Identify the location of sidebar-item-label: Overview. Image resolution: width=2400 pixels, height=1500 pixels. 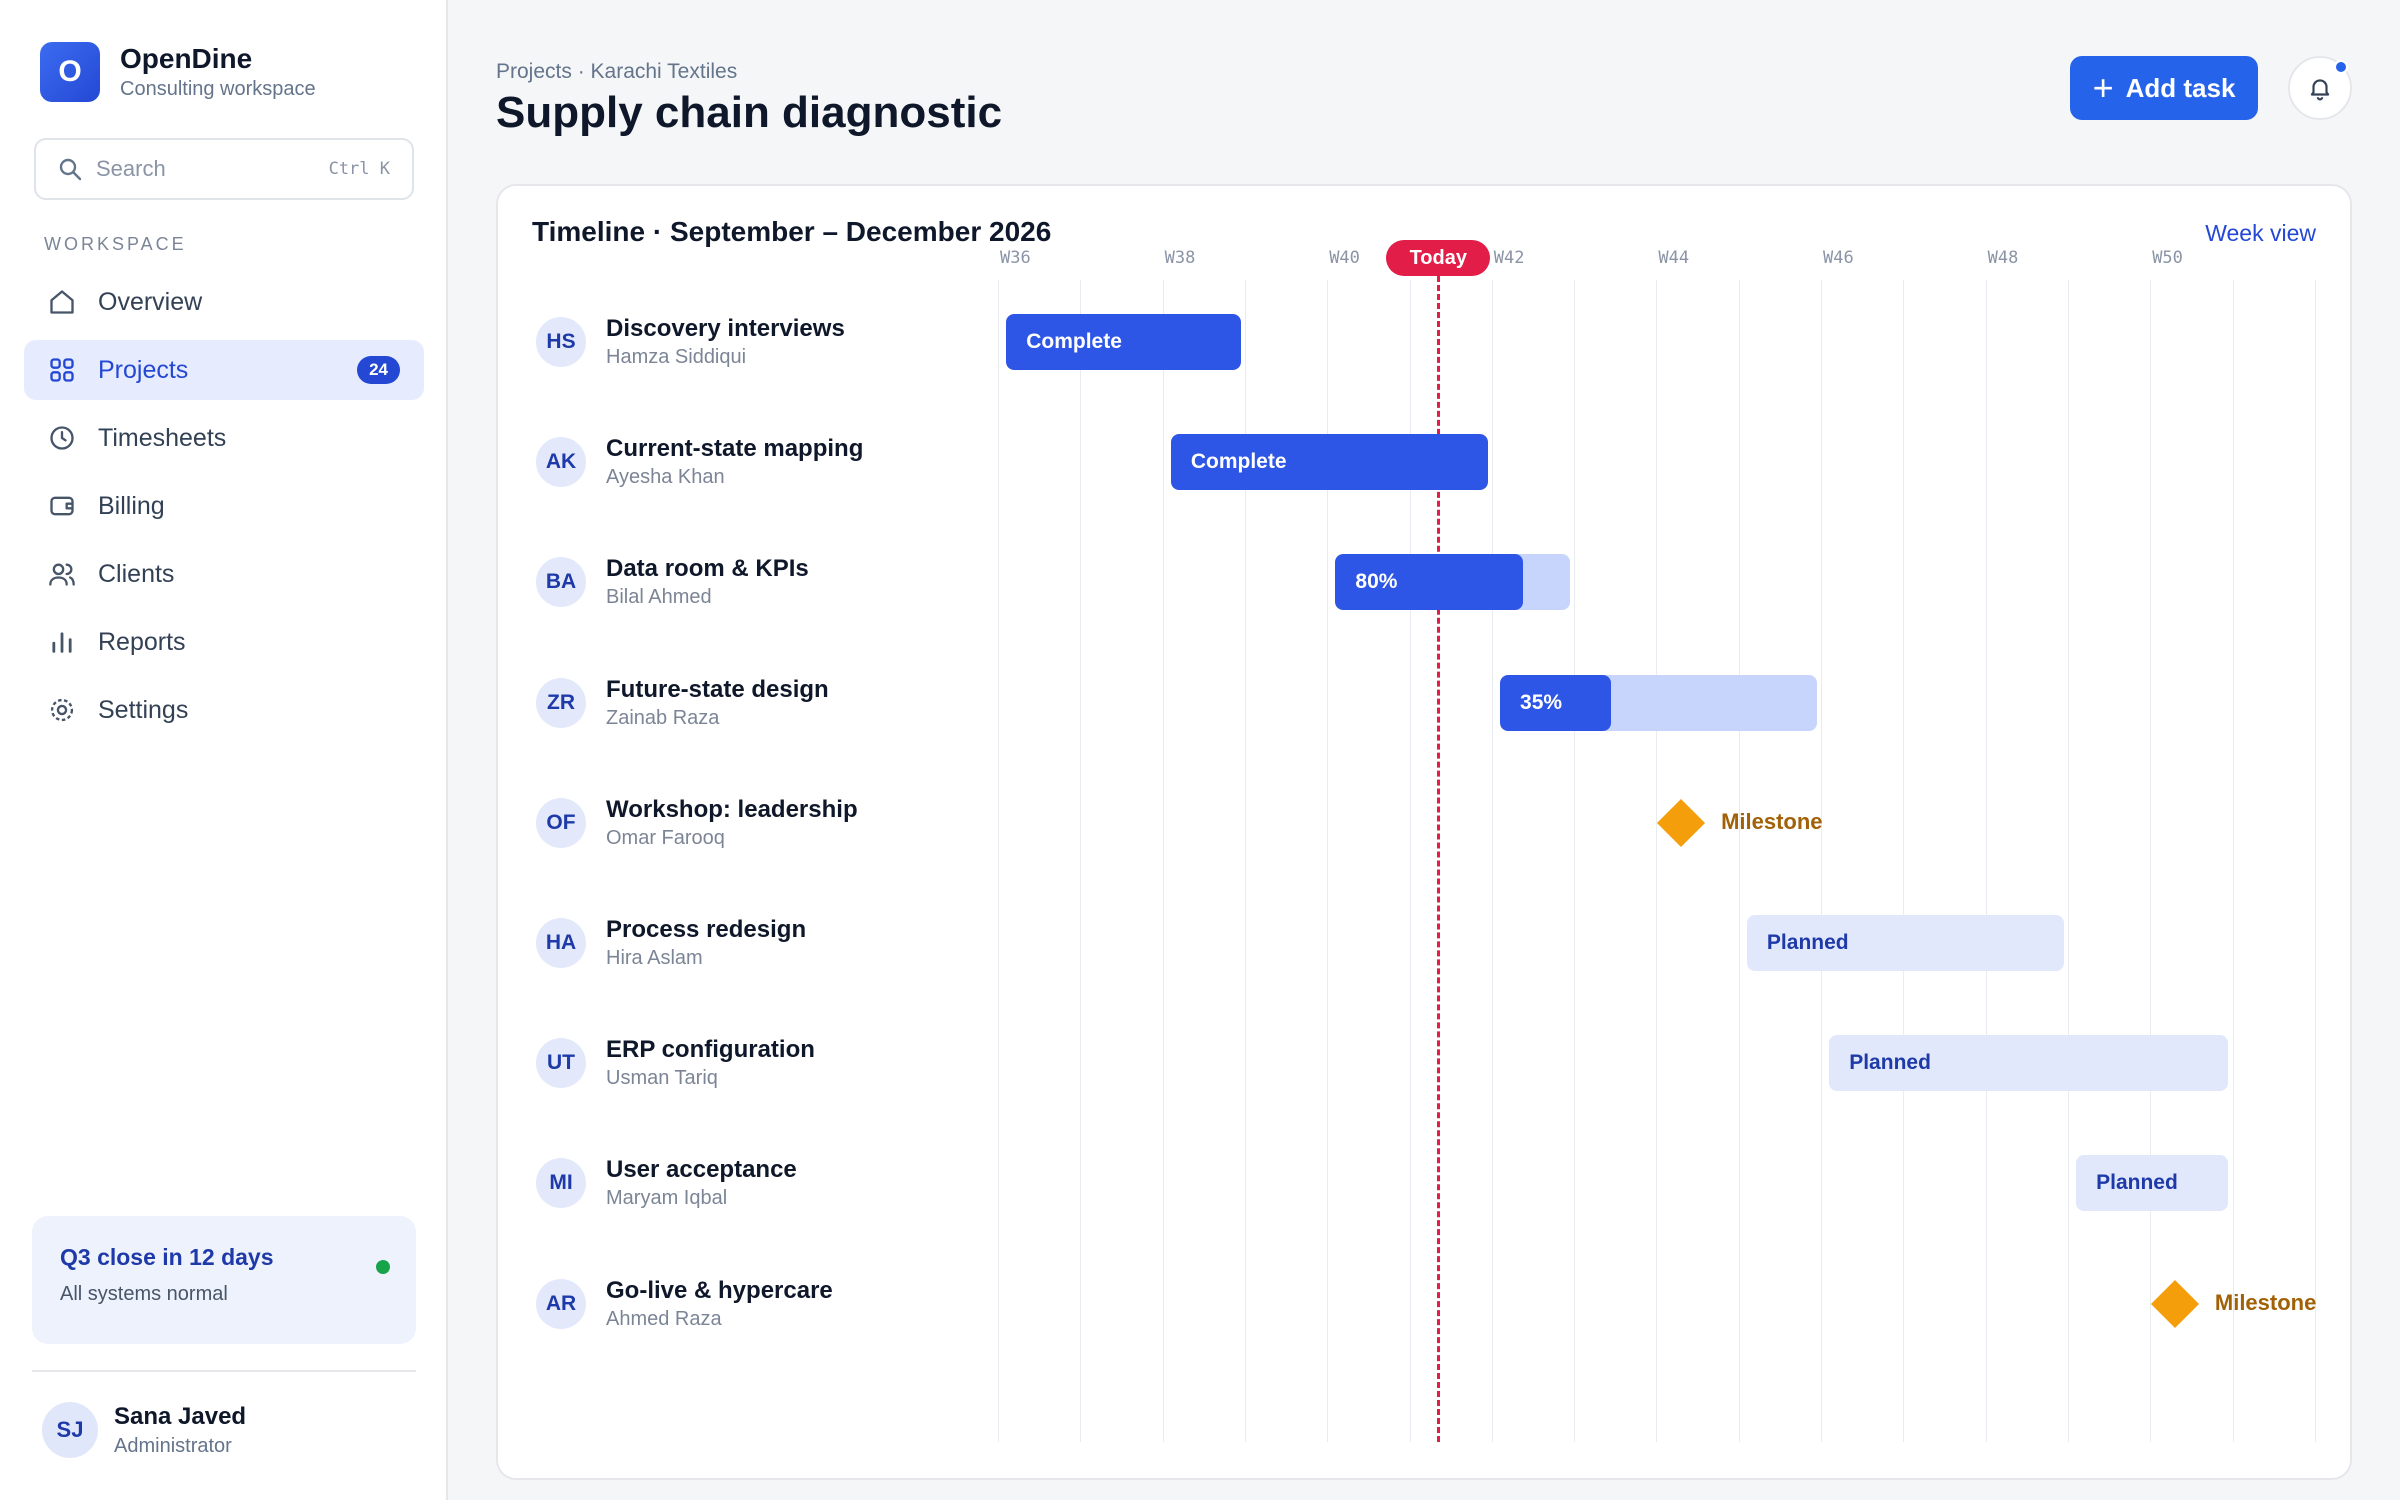
(150, 301).